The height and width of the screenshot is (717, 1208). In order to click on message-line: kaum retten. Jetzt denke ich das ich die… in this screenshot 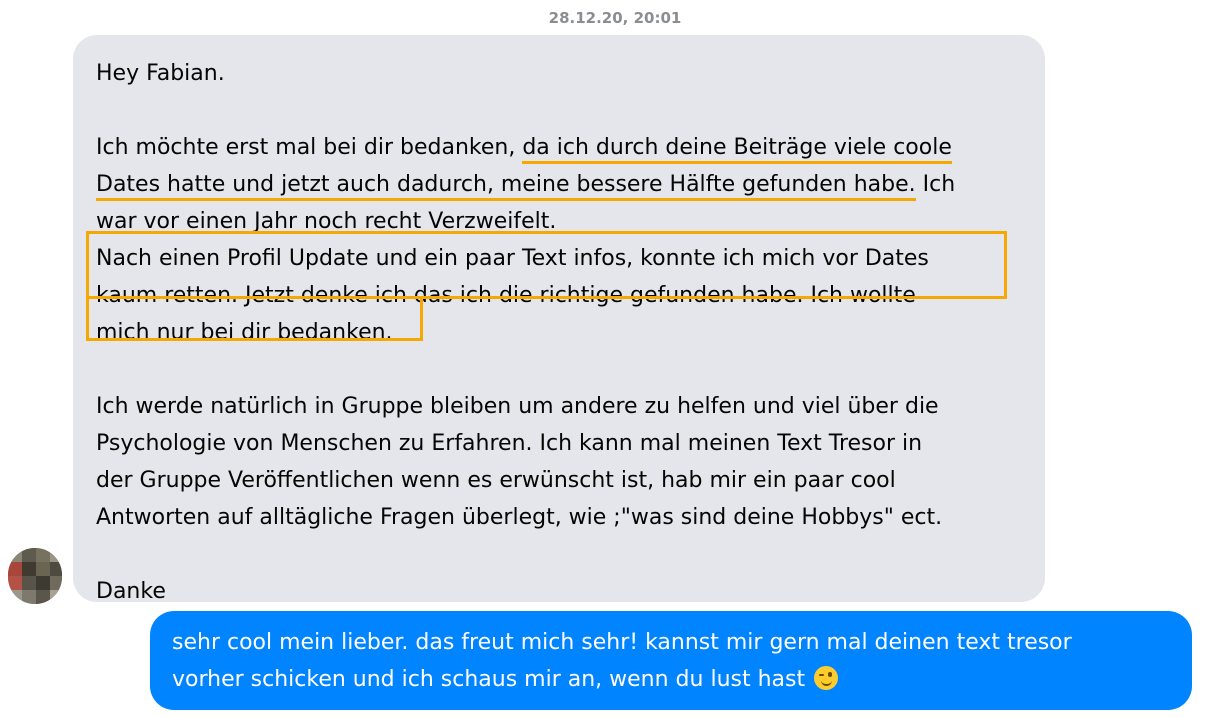, I will do `click(506, 295)`.